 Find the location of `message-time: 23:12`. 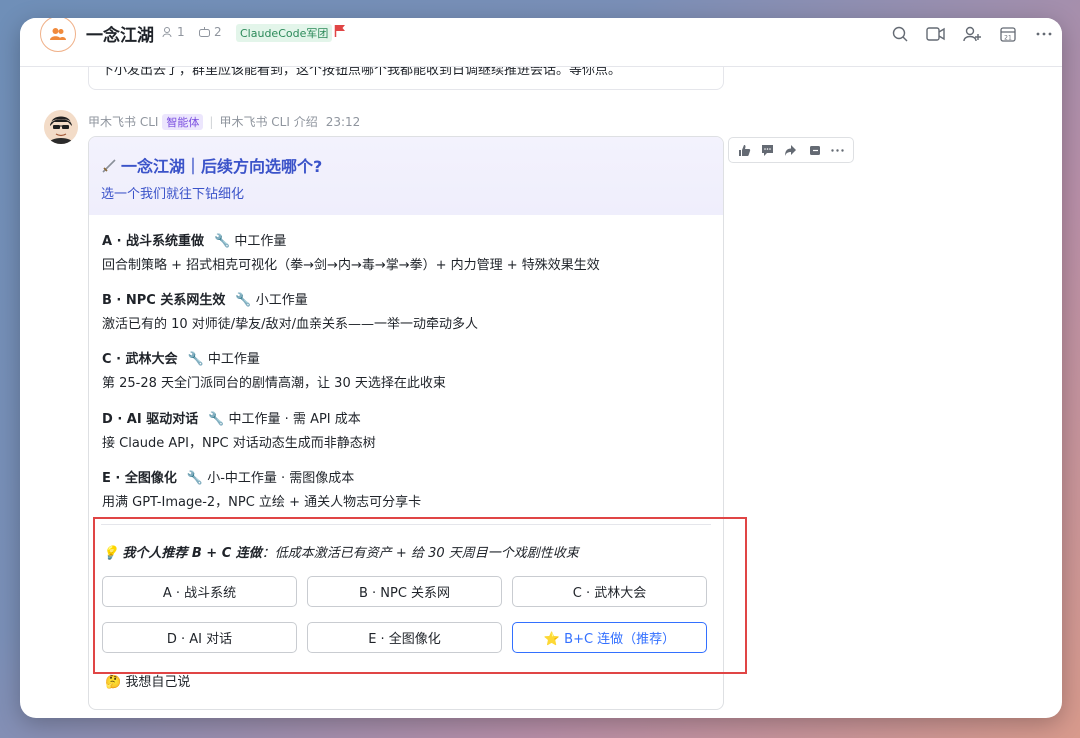

message-time: 23:12 is located at coordinates (343, 121).